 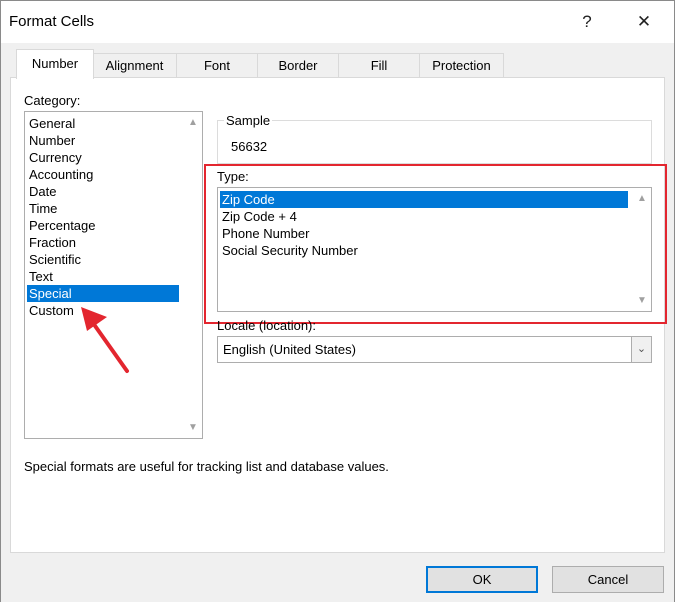 What do you see at coordinates (103, 174) in the screenshot?
I see `category-item-accounting: Accounting` at bounding box center [103, 174].